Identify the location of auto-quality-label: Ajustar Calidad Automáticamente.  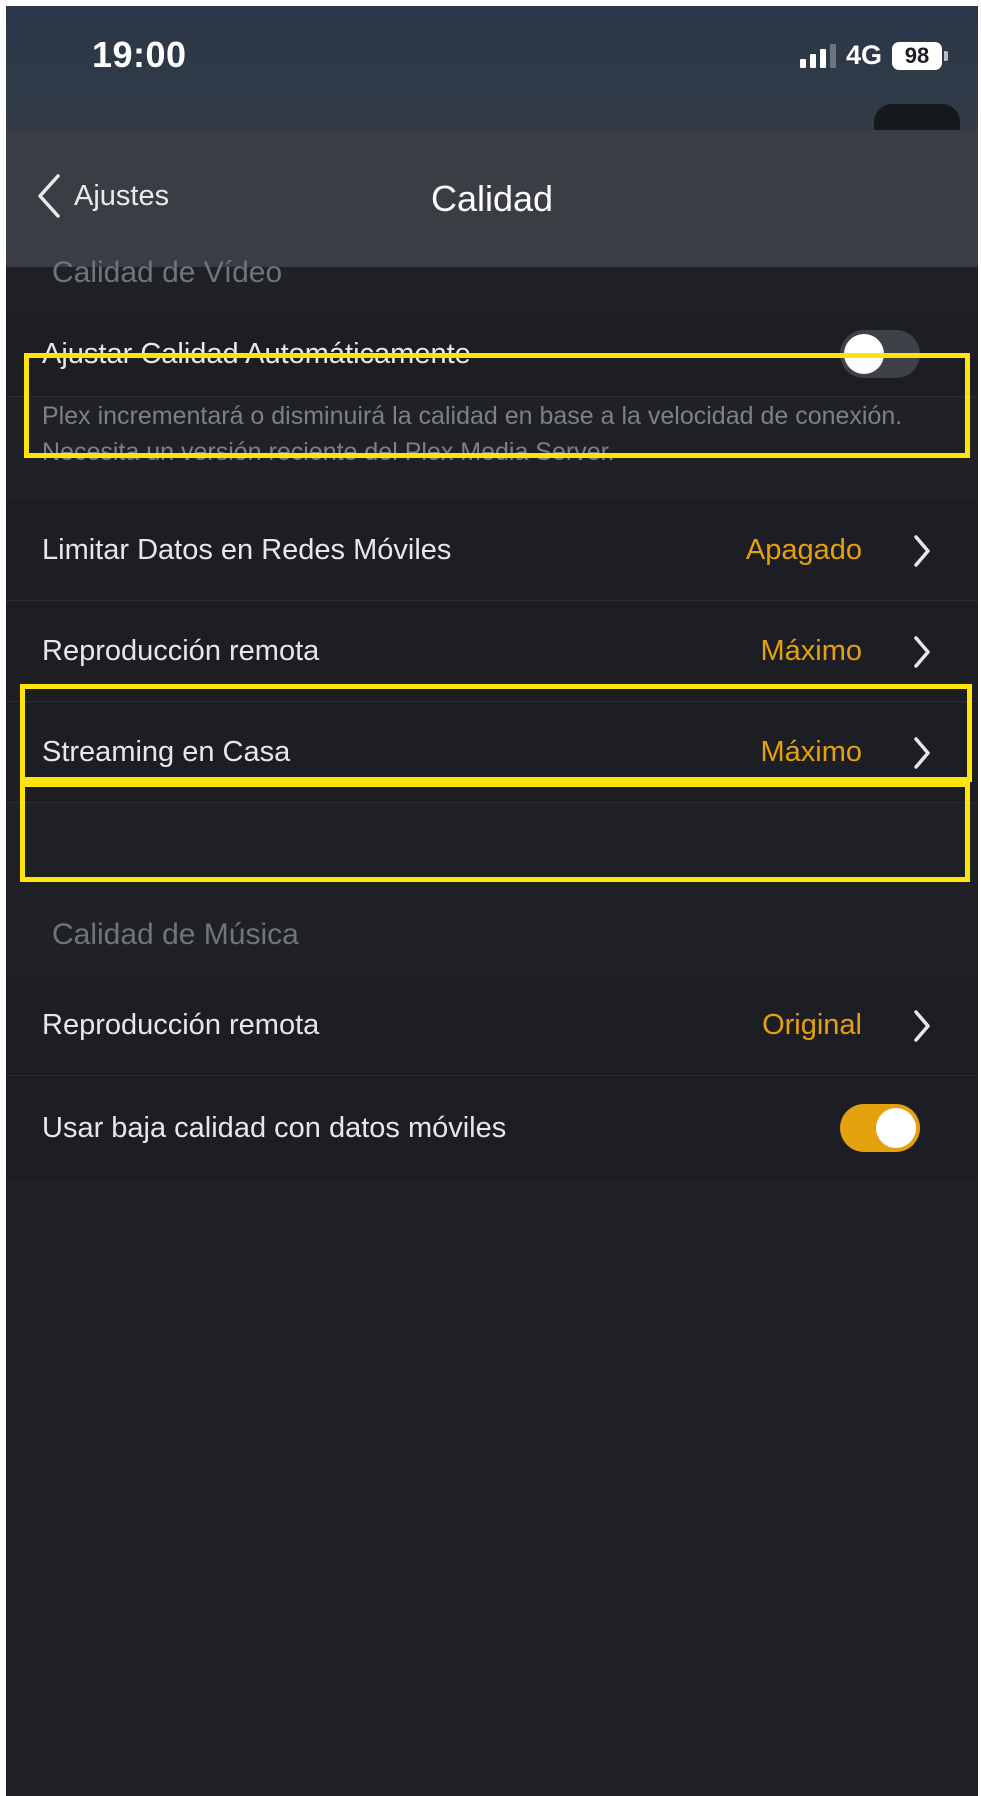
(256, 354).